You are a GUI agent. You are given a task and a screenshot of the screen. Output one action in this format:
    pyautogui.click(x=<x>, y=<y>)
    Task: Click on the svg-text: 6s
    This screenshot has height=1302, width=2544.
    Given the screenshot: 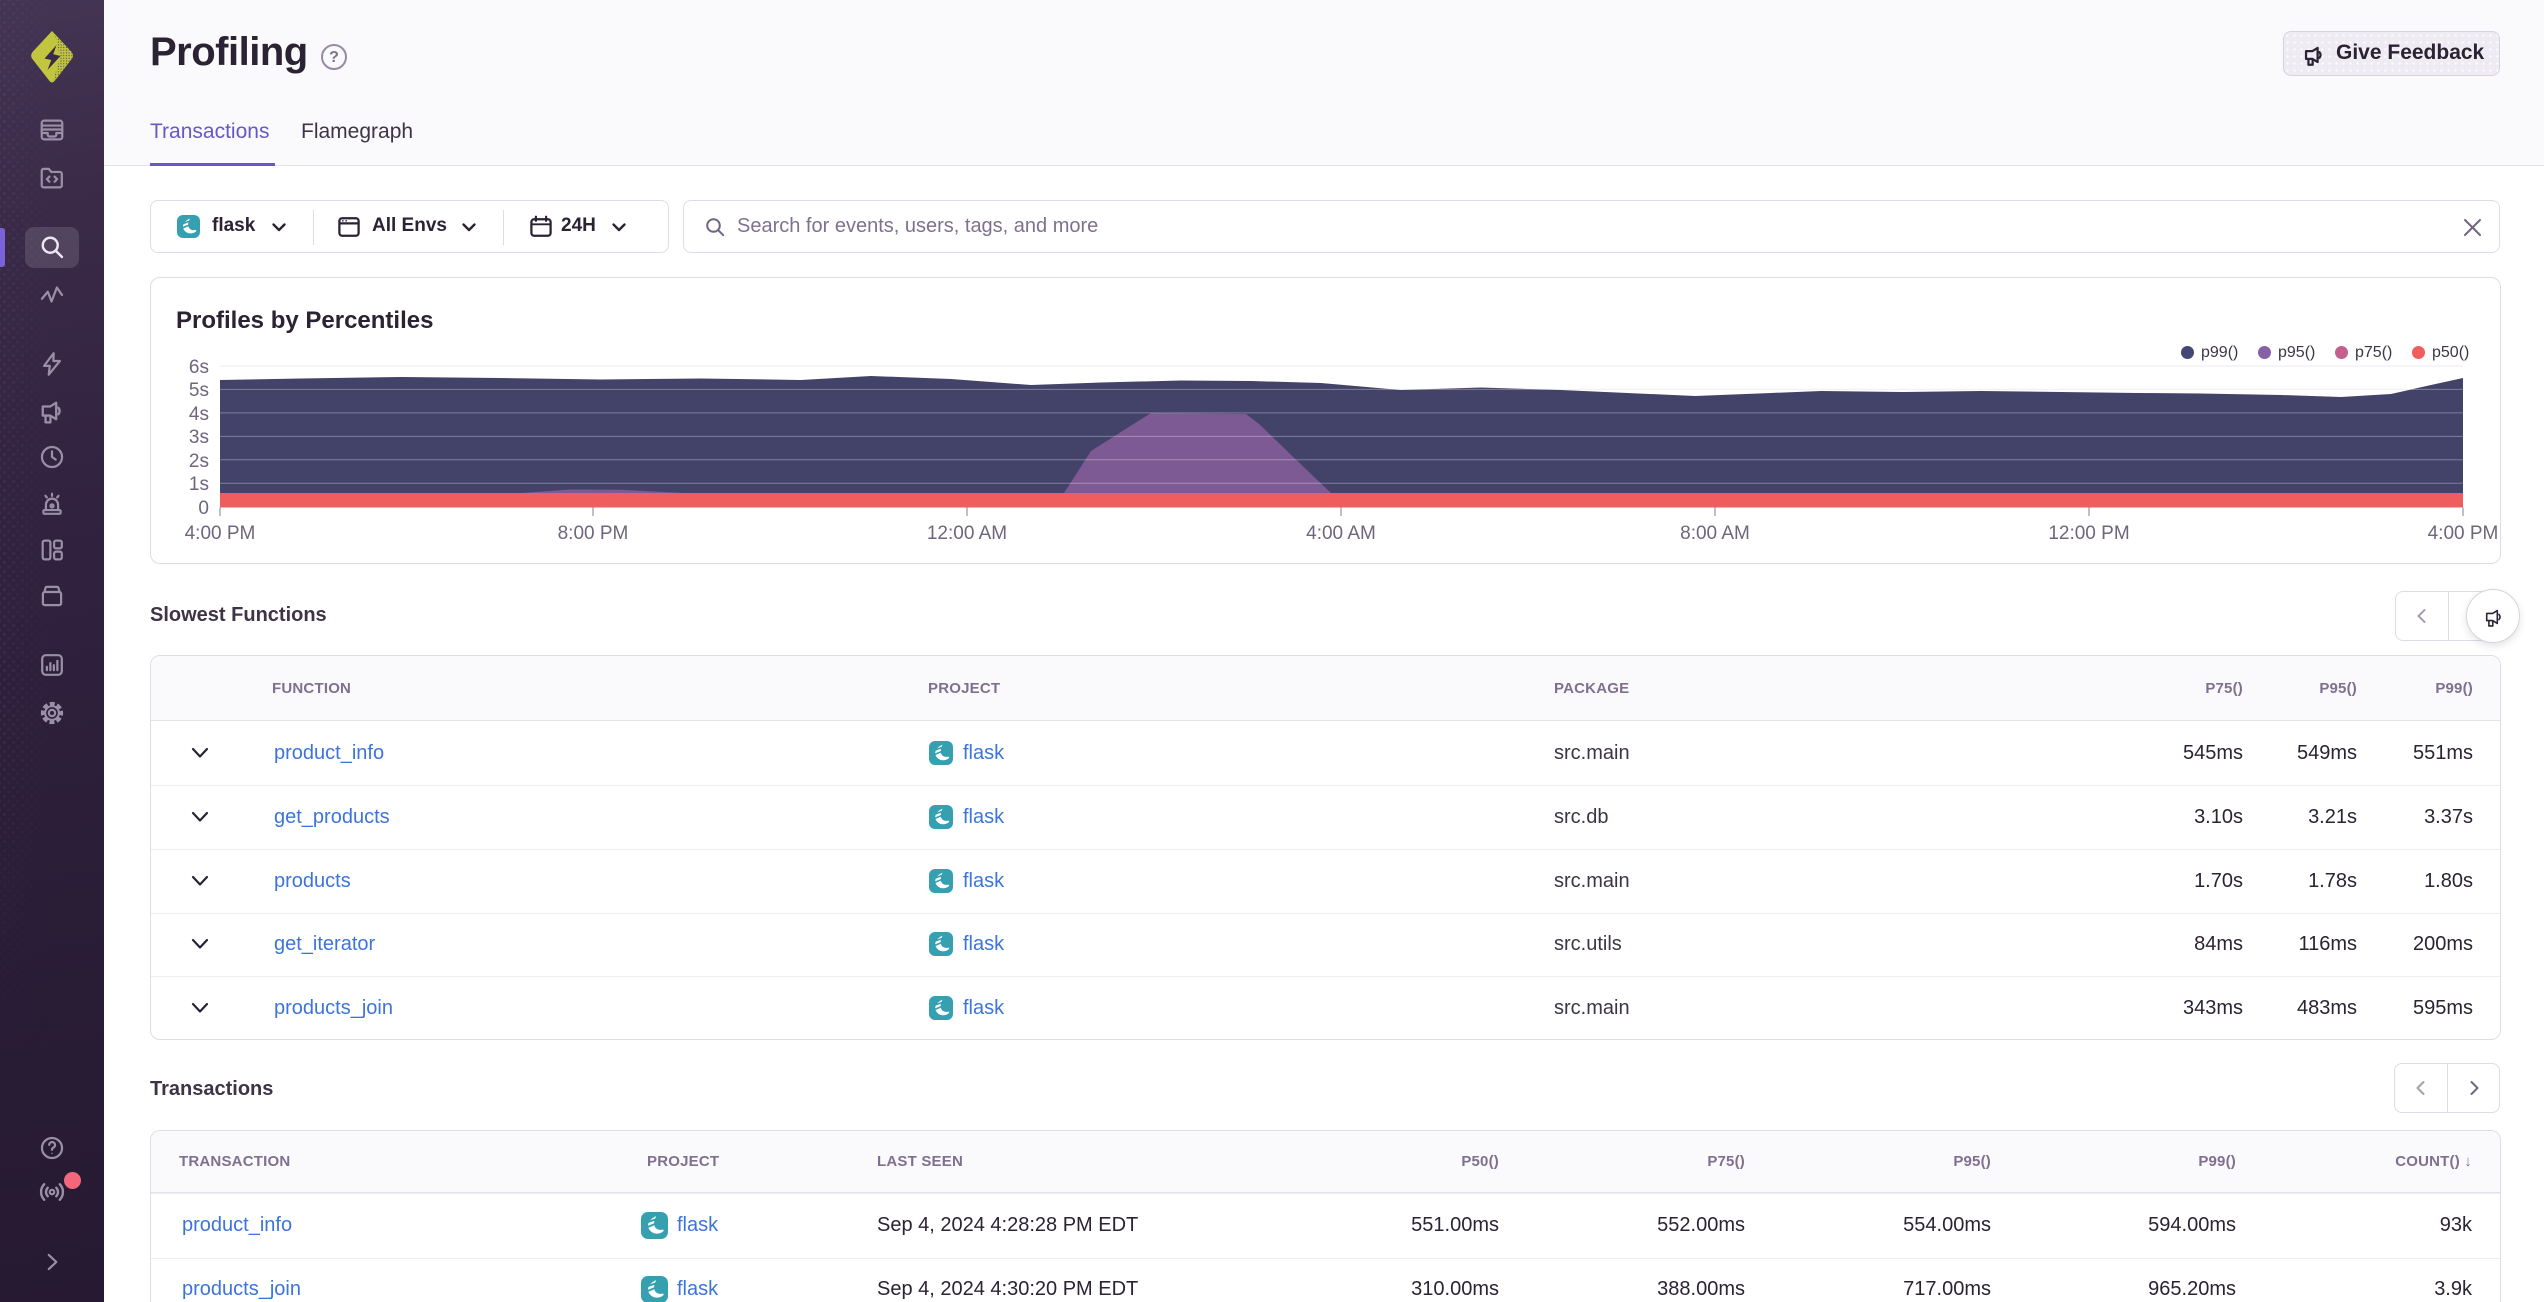 What is the action you would take?
    pyautogui.click(x=199, y=367)
    